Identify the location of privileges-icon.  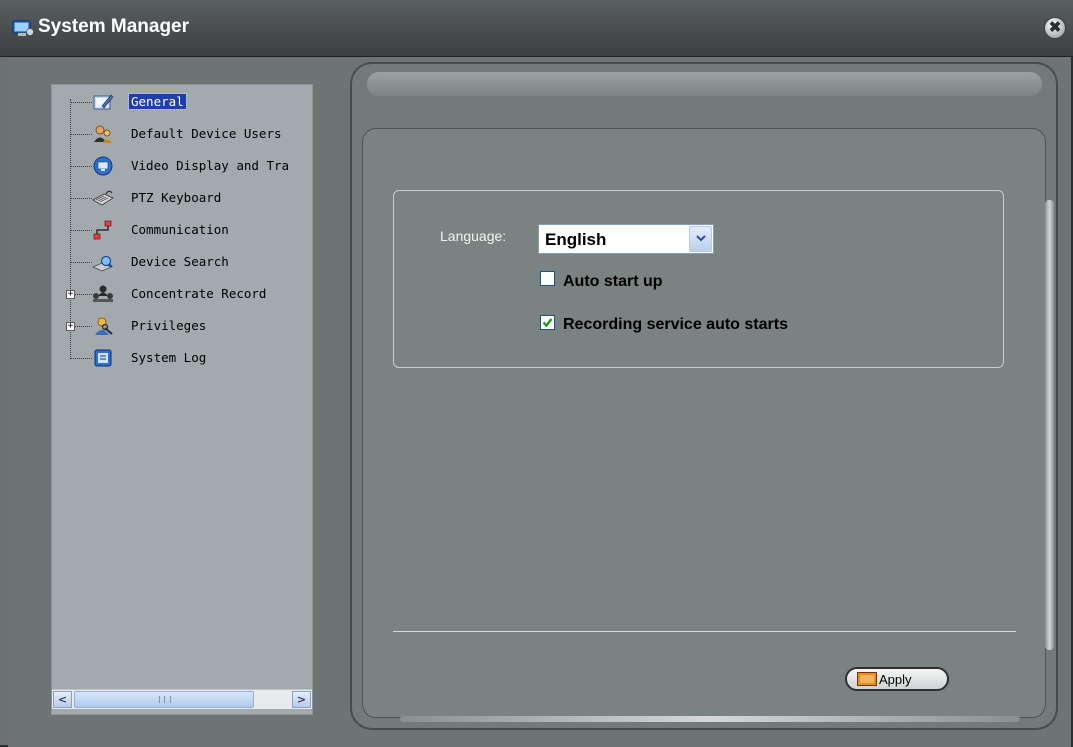
(104, 326).